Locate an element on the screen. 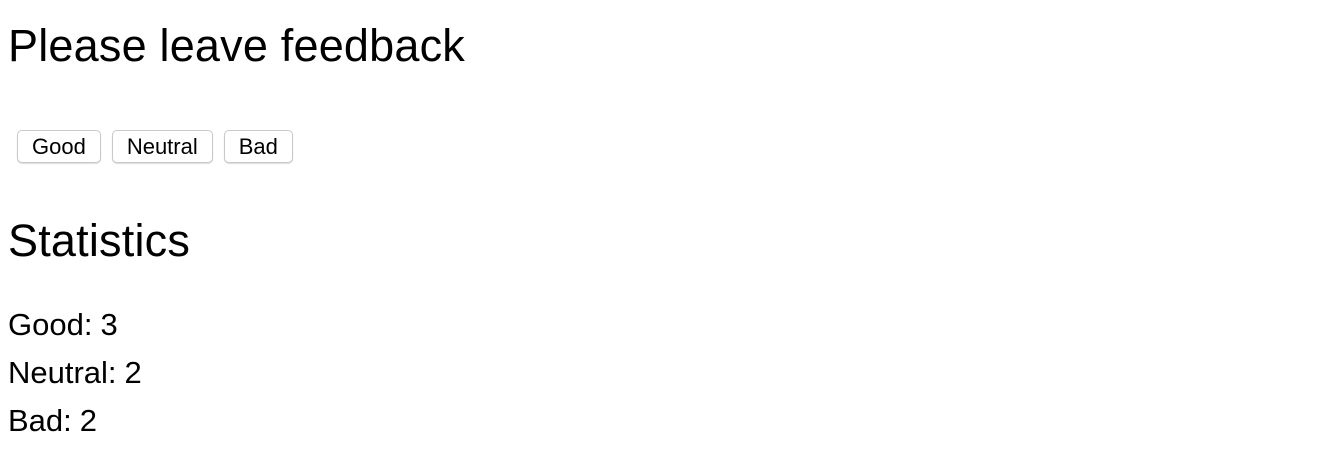 This screenshot has height=470, width=1332. neutral-statistic-label: Neutral: is located at coordinates (62, 372).